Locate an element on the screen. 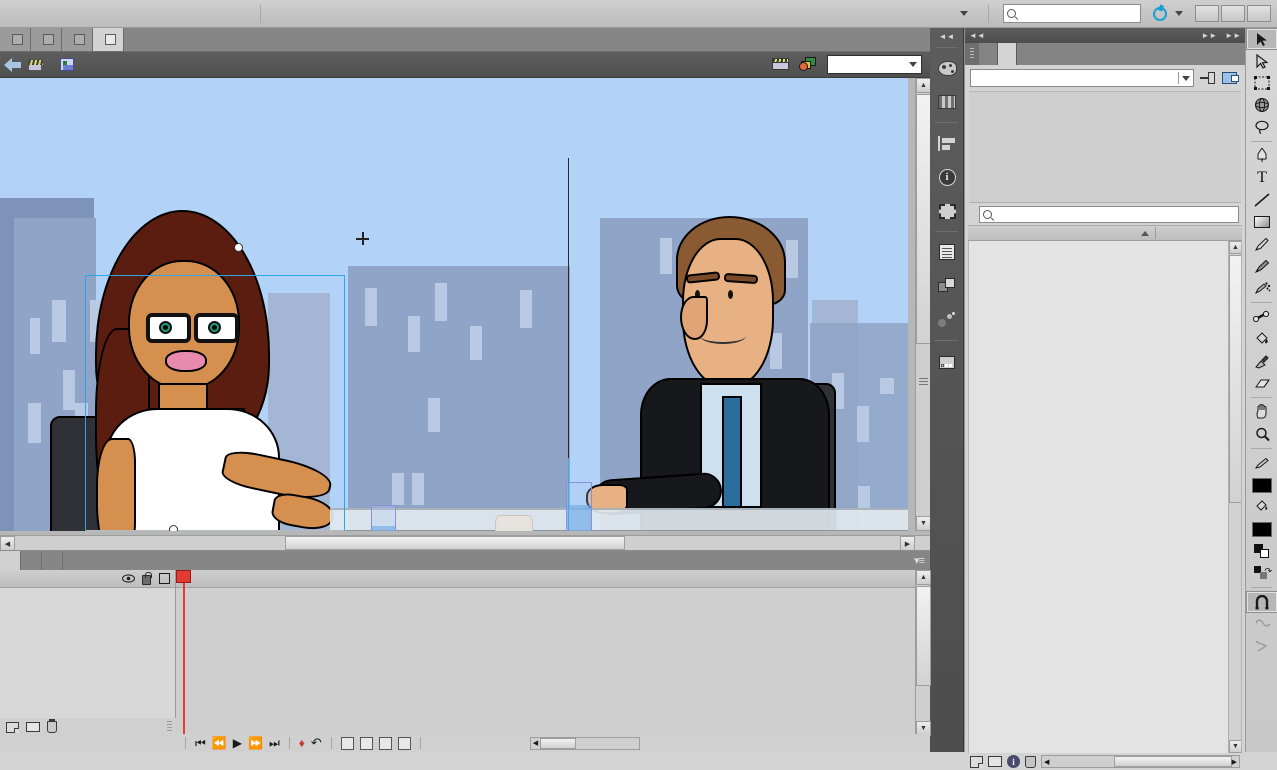 The width and height of the screenshot is (1277, 770). search-field is located at coordinates (1072, 13).